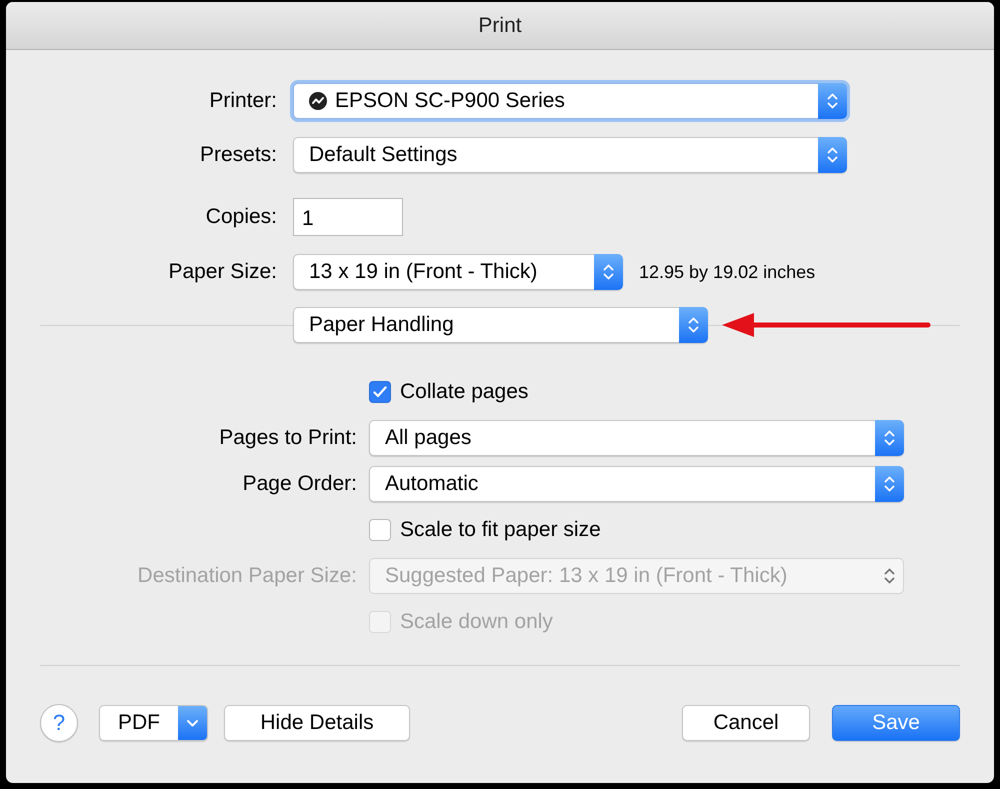 The height and width of the screenshot is (789, 1000). Describe the element at coordinates (153, 723) in the screenshot. I see `pdf-menu-button: PDF` at that location.